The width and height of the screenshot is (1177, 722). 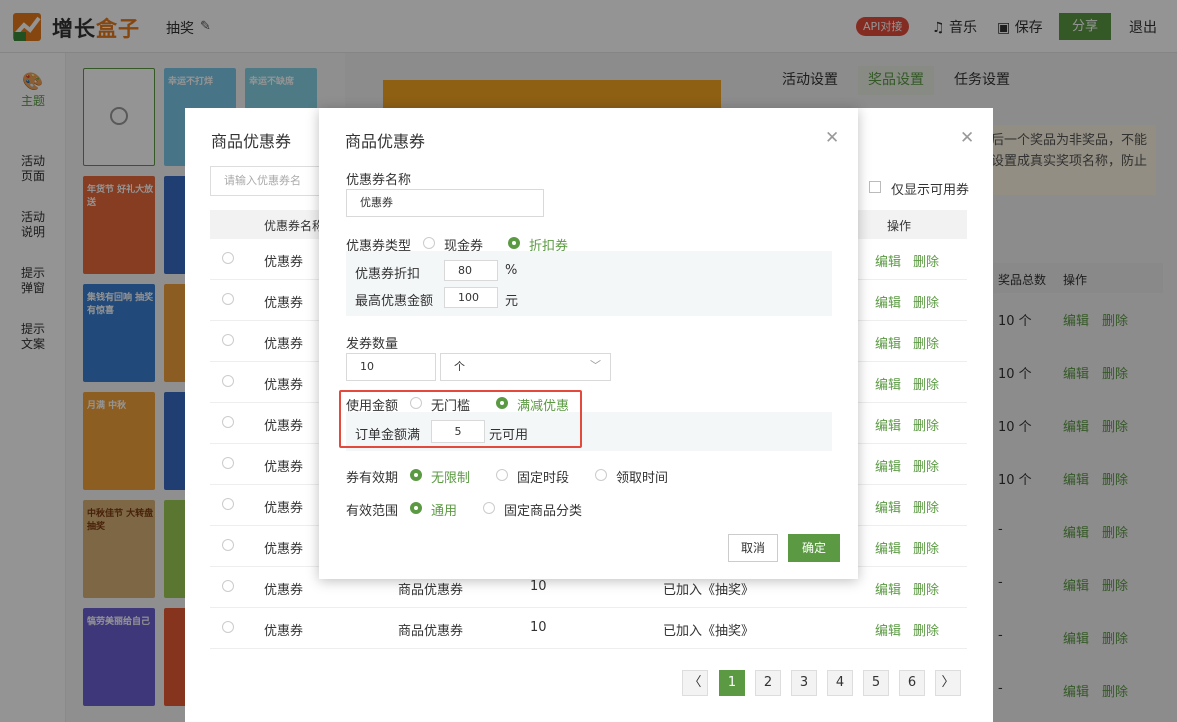 What do you see at coordinates (372, 511) in the screenshot?
I see `scope-label: 有效范围` at bounding box center [372, 511].